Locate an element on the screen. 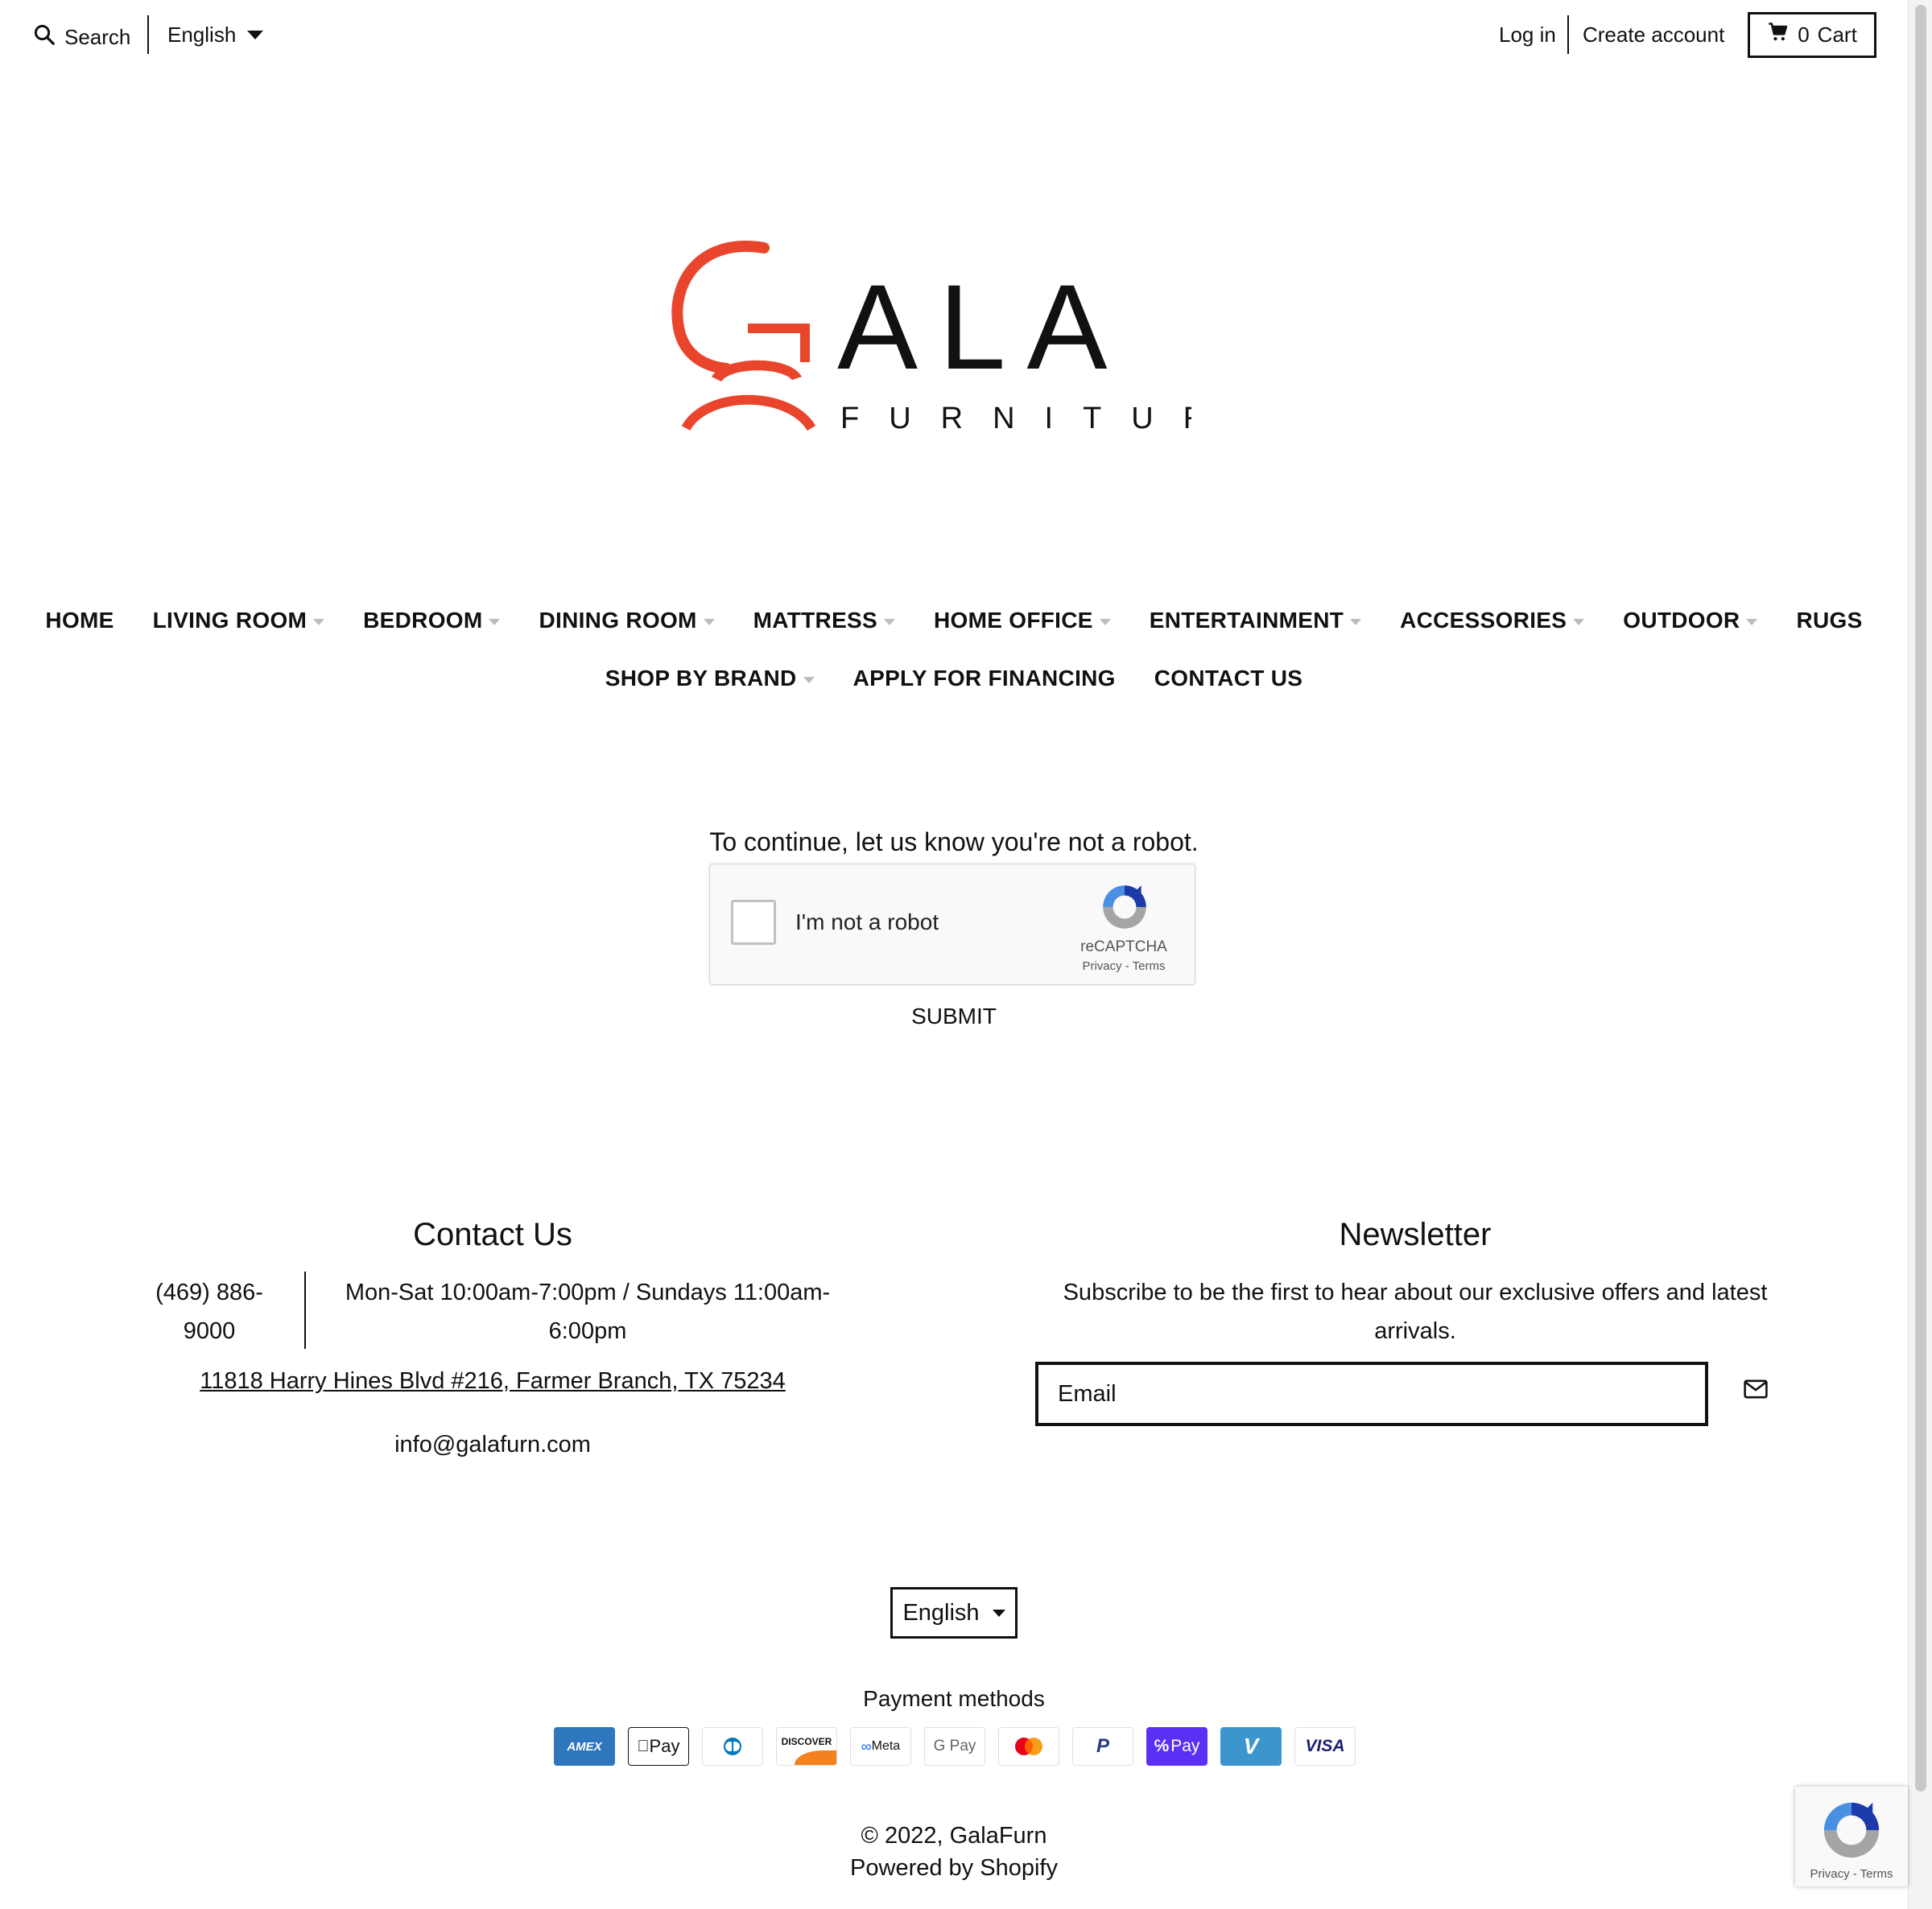  nav-item-apply-for-financing: APPLY FOR FINANCING is located at coordinates (984, 678).